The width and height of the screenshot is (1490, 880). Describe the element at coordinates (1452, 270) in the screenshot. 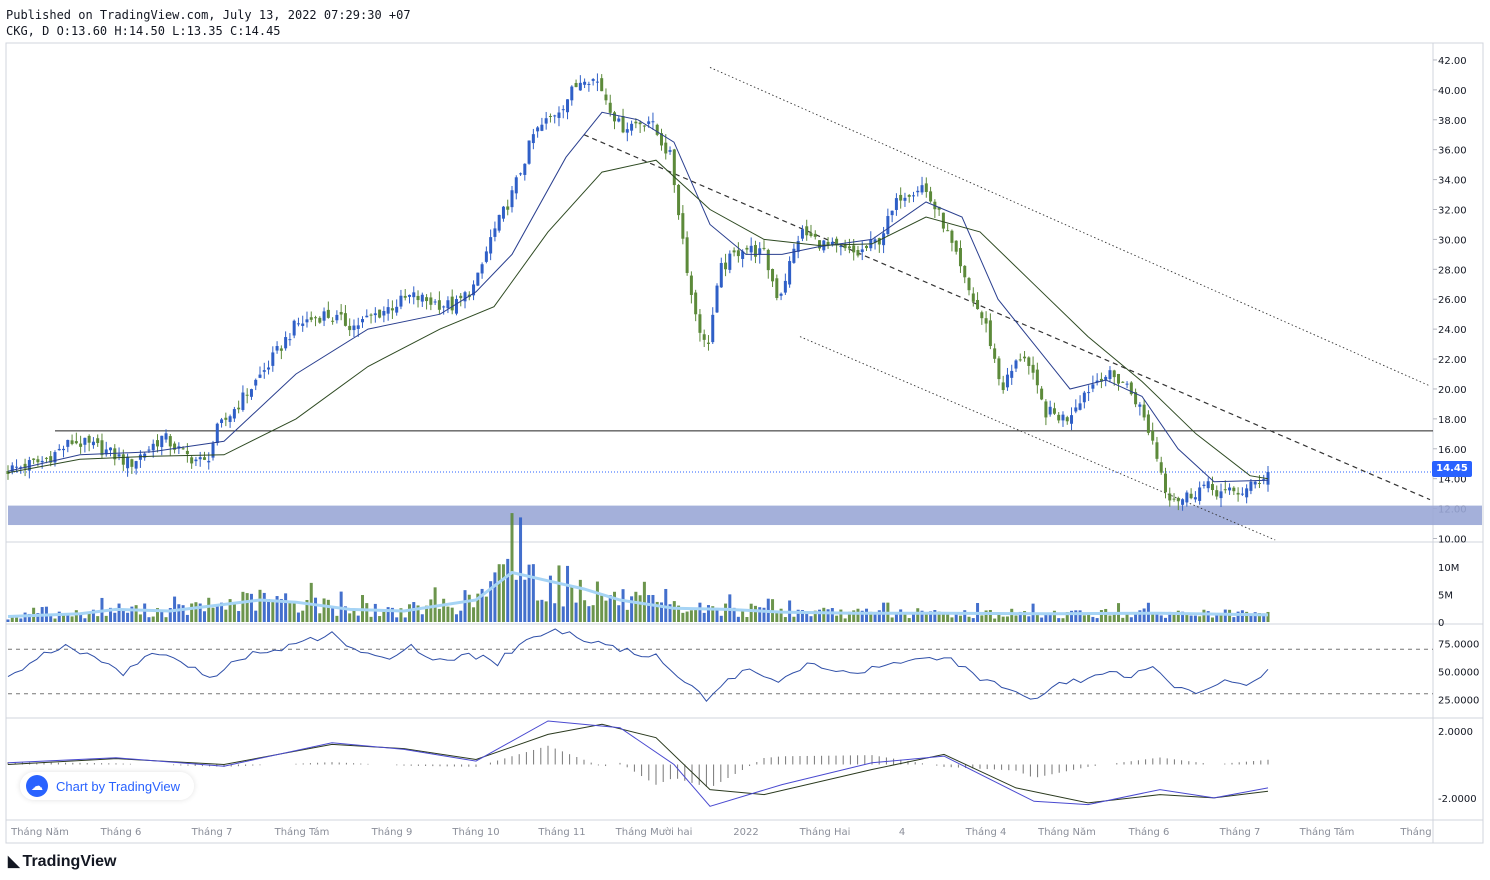

I see `price-tick-label-9: 28.00` at that location.